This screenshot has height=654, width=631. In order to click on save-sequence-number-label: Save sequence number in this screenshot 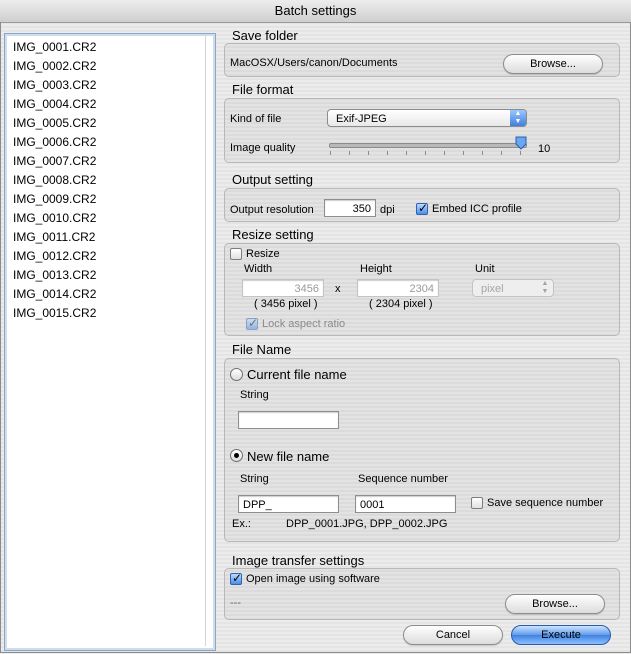, I will do `click(545, 503)`.